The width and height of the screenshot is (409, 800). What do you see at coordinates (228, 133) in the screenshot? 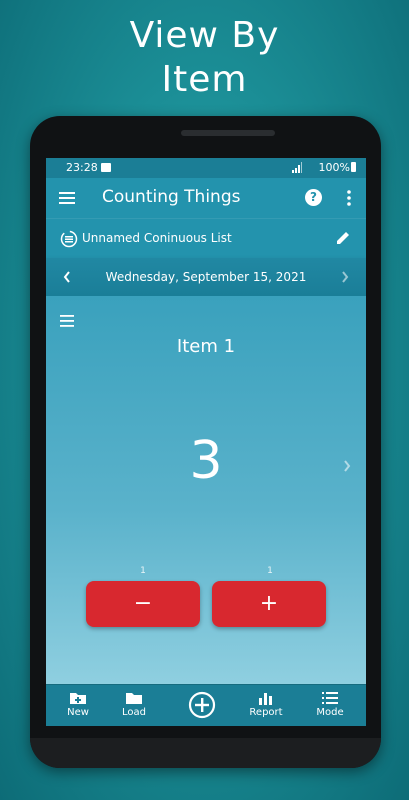
I see `phone-speaker` at bounding box center [228, 133].